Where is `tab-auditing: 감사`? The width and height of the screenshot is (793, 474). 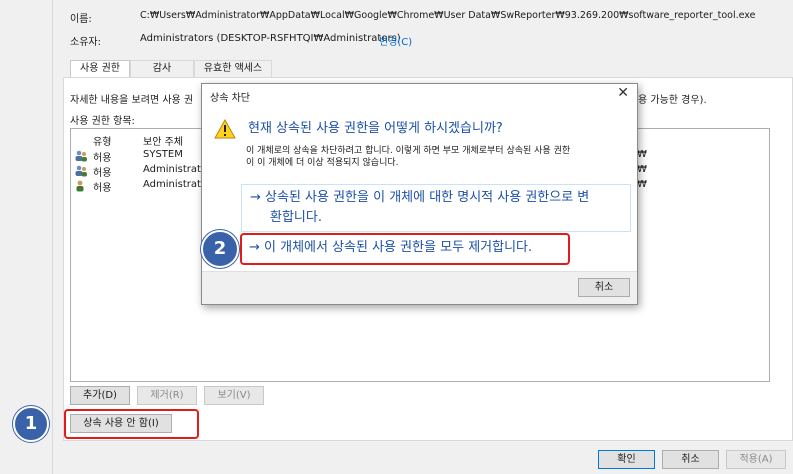
tab-auditing: 감사 is located at coordinates (162, 69).